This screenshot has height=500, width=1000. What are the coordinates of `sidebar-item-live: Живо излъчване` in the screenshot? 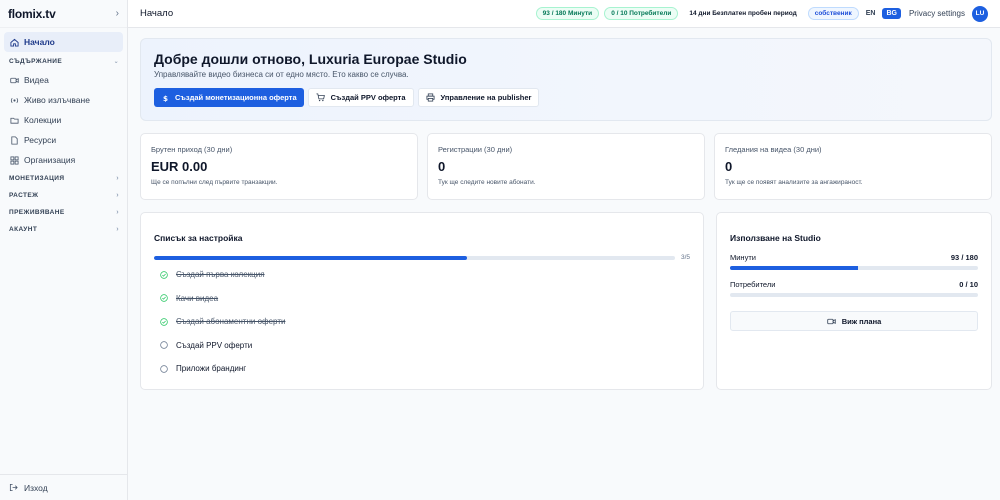 It's located at (63, 100).